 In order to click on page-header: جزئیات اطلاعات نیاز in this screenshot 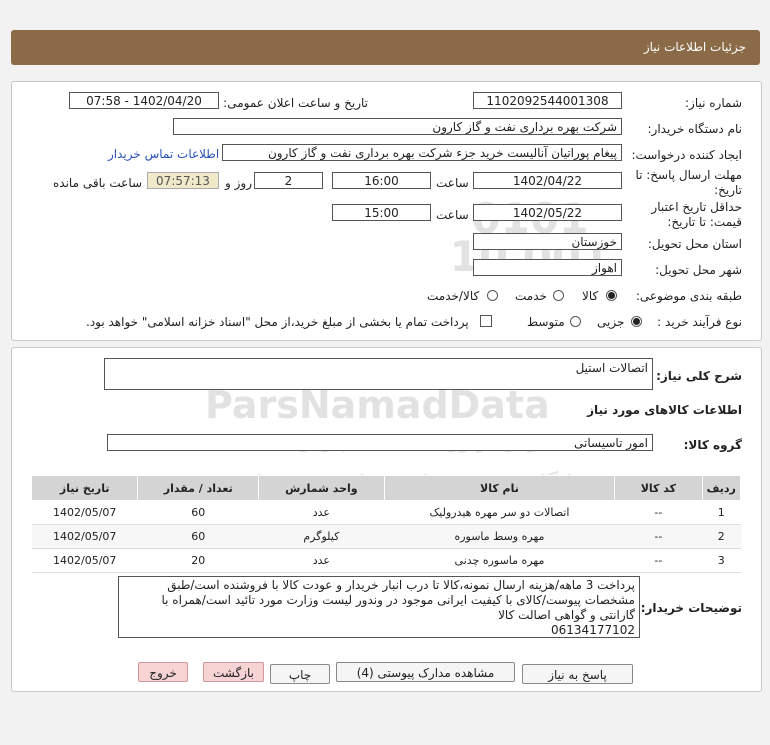, I will do `click(385, 47)`.